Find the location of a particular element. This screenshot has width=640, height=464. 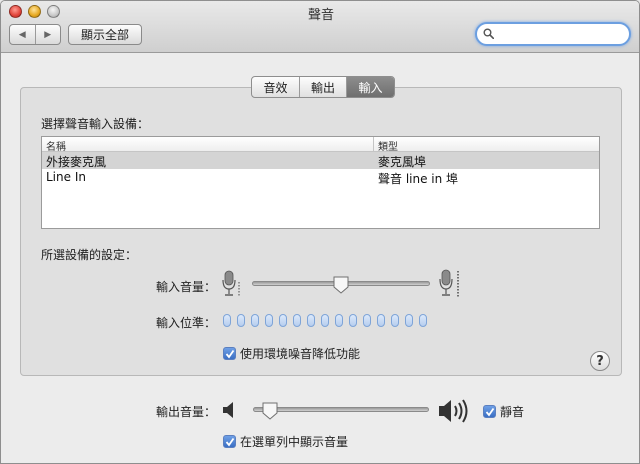

mute-option: 靜音 is located at coordinates (503, 411).